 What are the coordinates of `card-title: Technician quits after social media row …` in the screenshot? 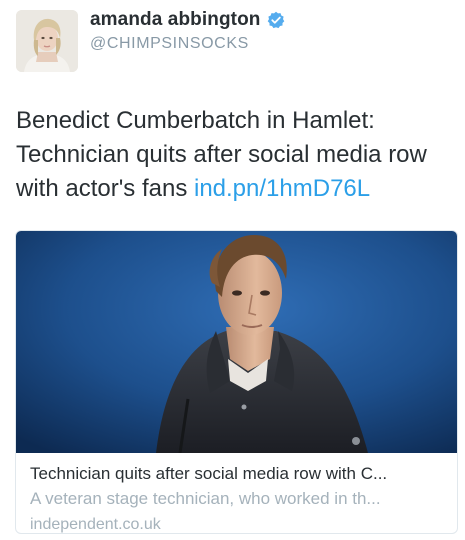 It's located at (239, 474).